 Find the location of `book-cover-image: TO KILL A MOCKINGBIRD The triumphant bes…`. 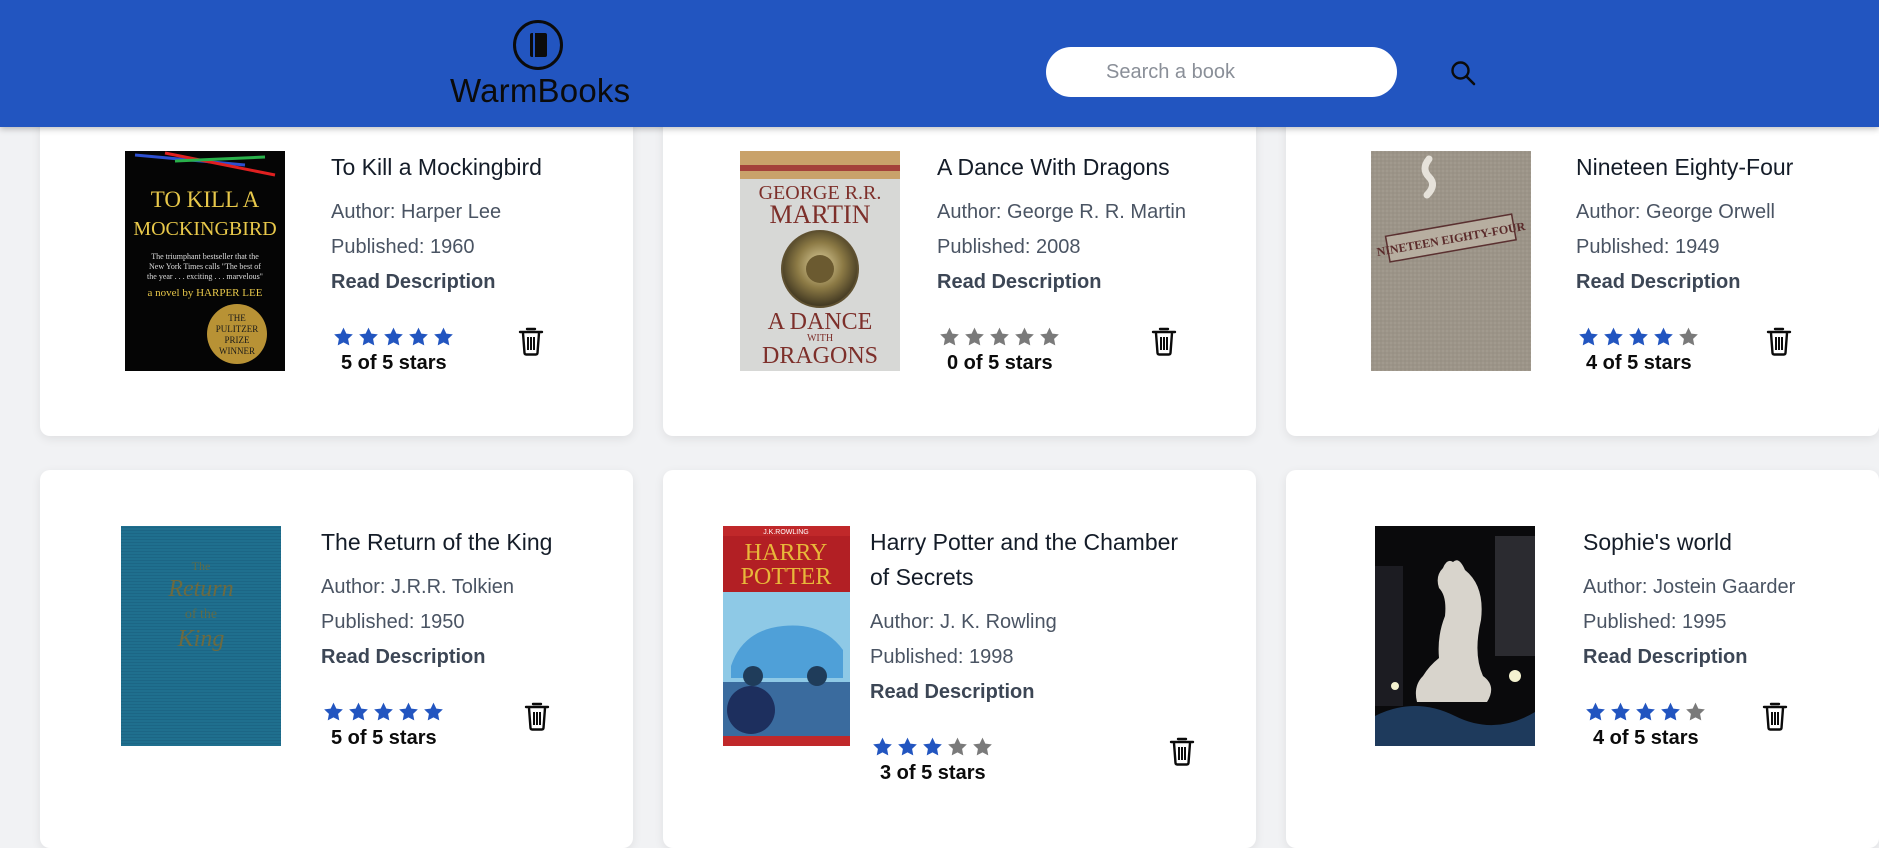

book-cover-image: TO KILL A MOCKINGBIRD The triumphant bes… is located at coordinates (205, 261).